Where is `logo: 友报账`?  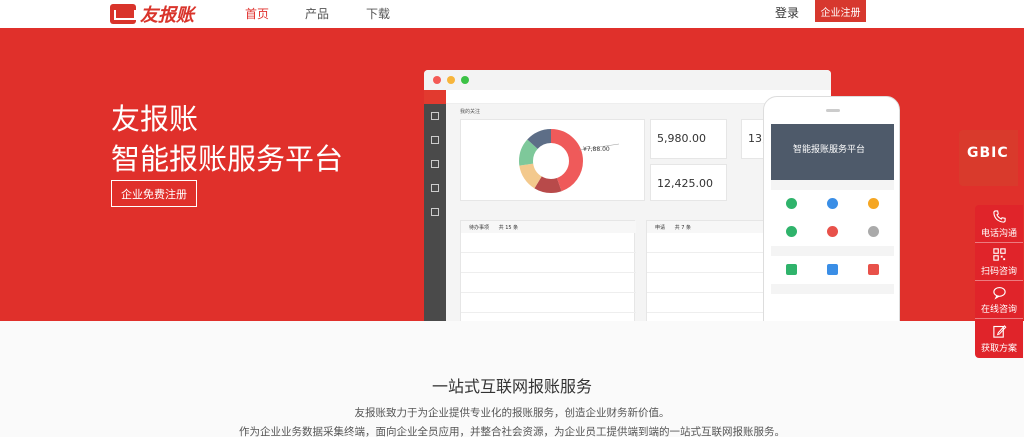 logo: 友报账 is located at coordinates (152, 14).